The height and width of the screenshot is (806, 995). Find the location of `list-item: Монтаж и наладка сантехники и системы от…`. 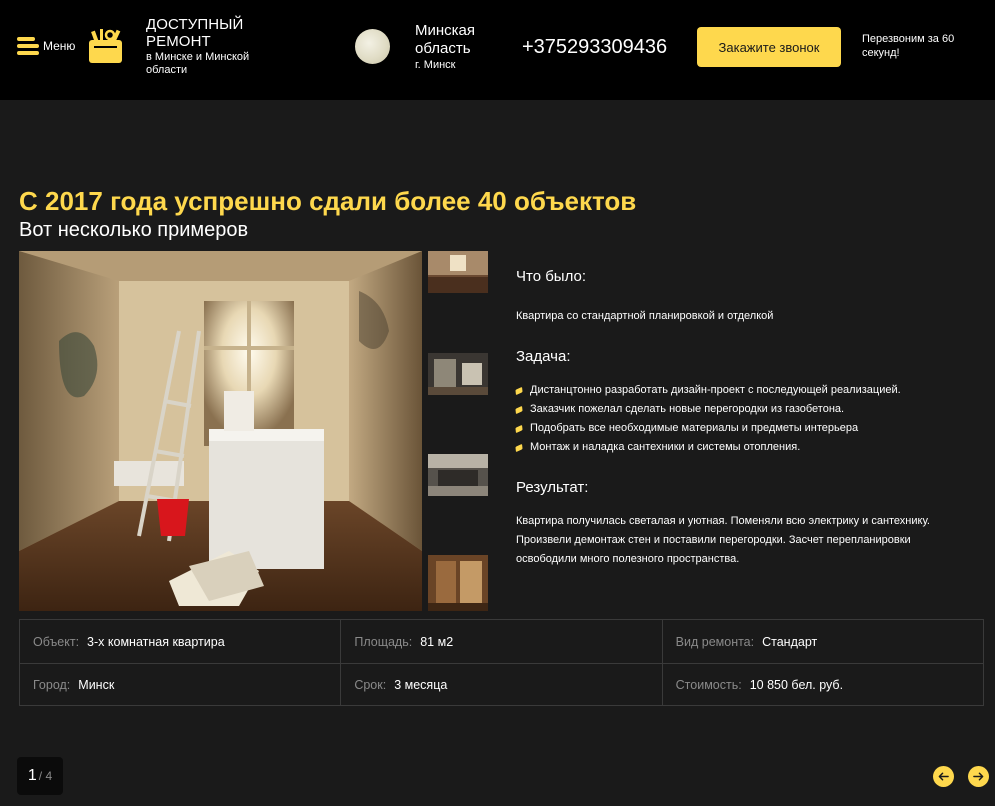

list-item: Монтаж и наладка сантехники и системы от… is located at coordinates (736, 447).